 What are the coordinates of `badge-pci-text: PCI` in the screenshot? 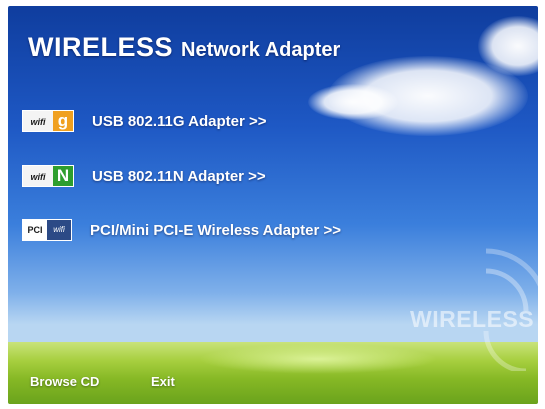 It's located at (35, 230).